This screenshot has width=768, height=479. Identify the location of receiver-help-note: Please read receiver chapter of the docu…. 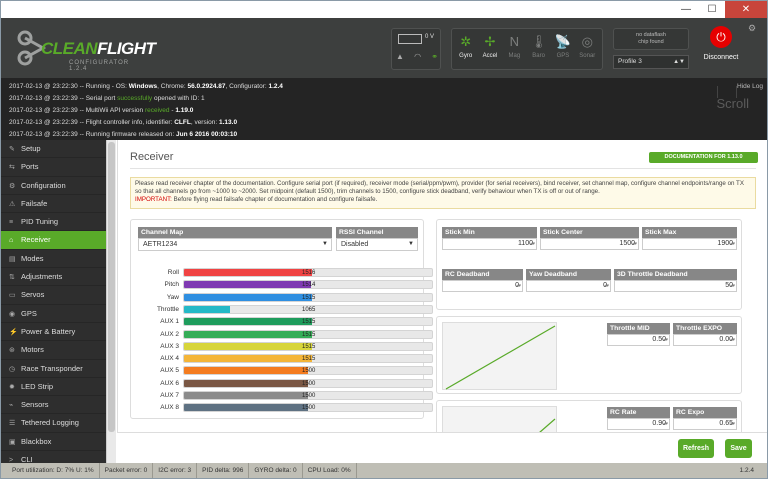
(443, 193).